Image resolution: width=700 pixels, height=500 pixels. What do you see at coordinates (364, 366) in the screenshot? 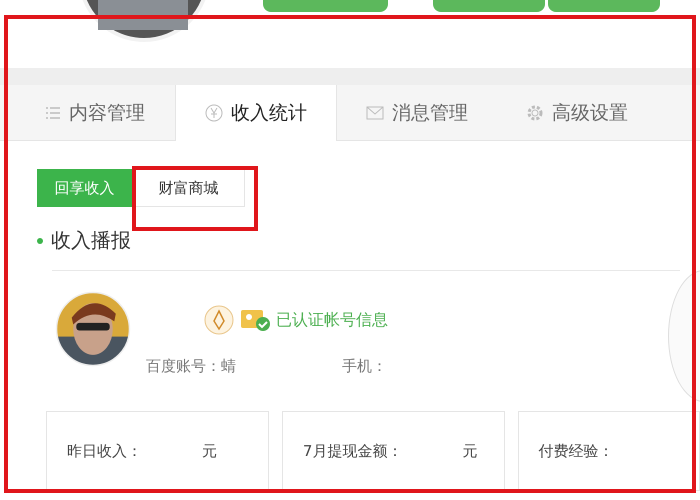
I see `phone-label: 手机：` at bounding box center [364, 366].